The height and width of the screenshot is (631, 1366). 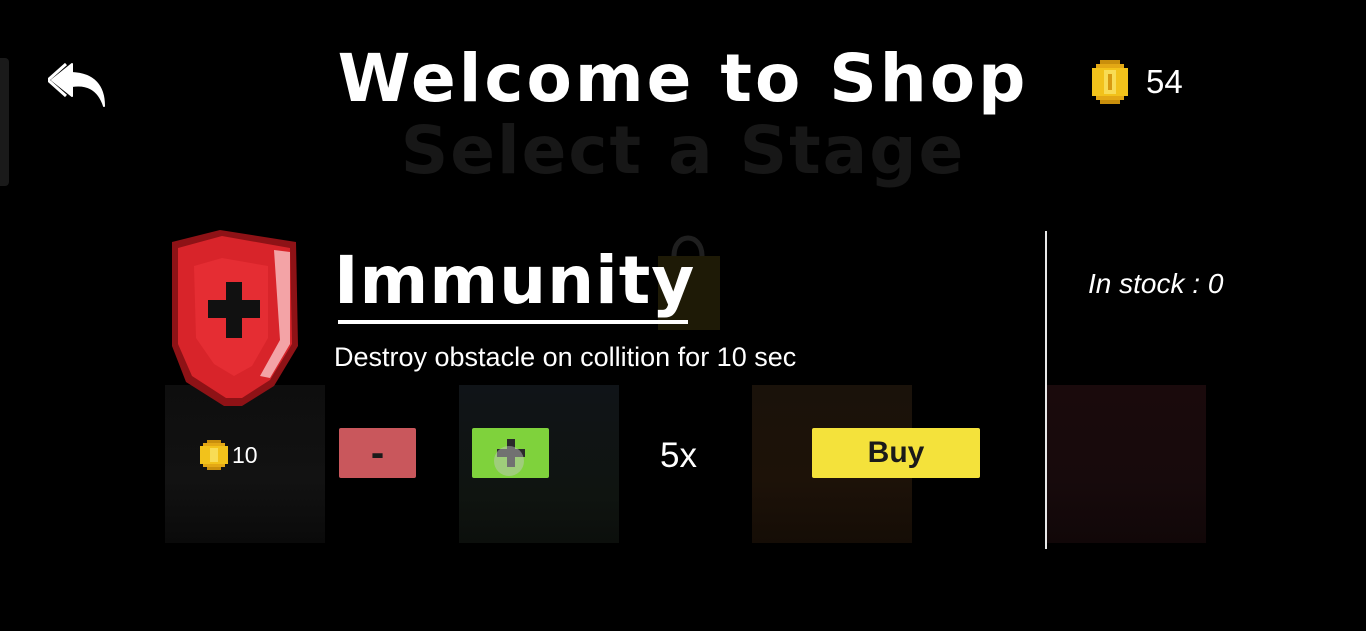 I want to click on background-title: Select a Stage, so click(x=683, y=150).